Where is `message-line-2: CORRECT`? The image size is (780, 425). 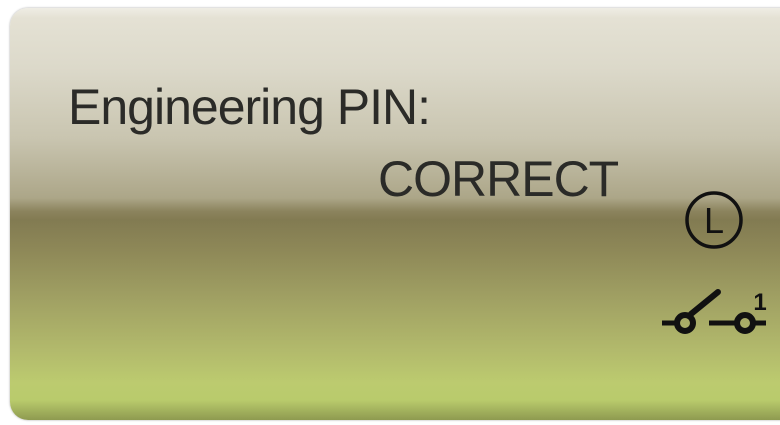
message-line-2: CORRECT is located at coordinates (498, 179).